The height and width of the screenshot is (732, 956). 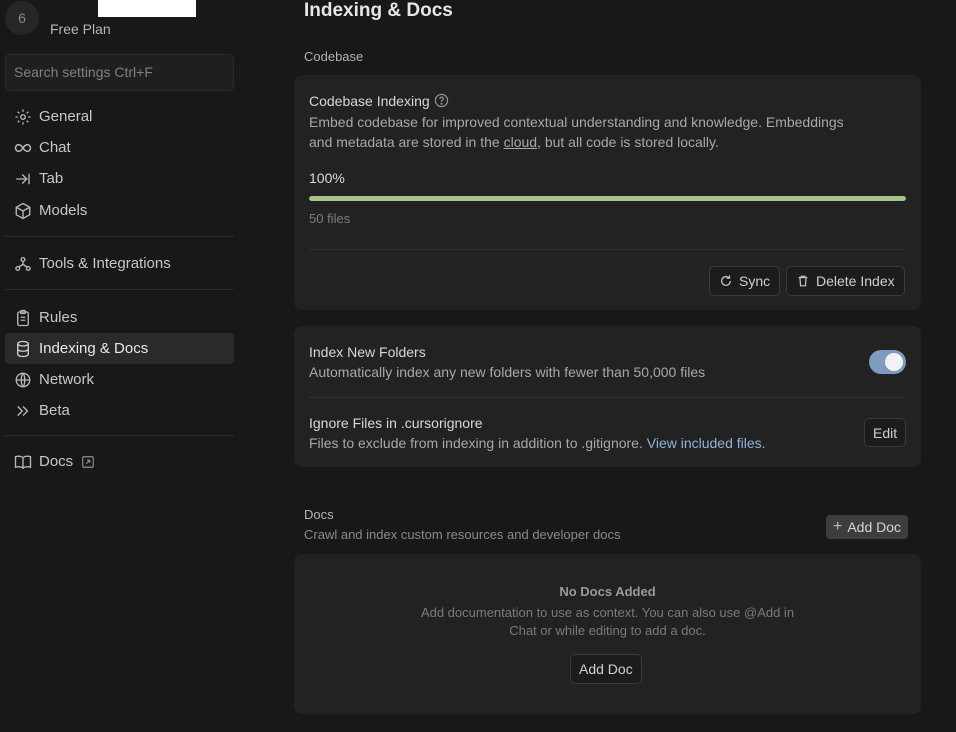 What do you see at coordinates (885, 432) in the screenshot?
I see `edit-button: Edit` at bounding box center [885, 432].